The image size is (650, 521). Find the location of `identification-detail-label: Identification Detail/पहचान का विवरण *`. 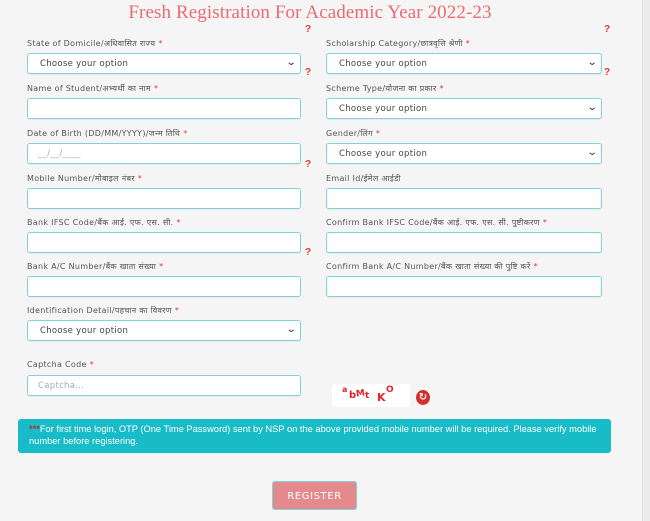

identification-detail-label: Identification Detail/पहचान का विवरण * is located at coordinates (103, 310).